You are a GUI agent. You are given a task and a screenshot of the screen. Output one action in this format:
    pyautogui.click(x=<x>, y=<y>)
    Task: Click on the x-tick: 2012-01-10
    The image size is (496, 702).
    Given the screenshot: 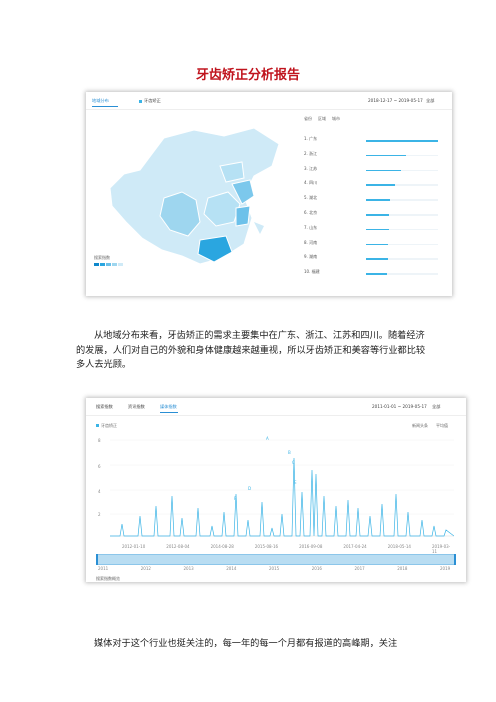 What is the action you would take?
    pyautogui.click(x=134, y=546)
    